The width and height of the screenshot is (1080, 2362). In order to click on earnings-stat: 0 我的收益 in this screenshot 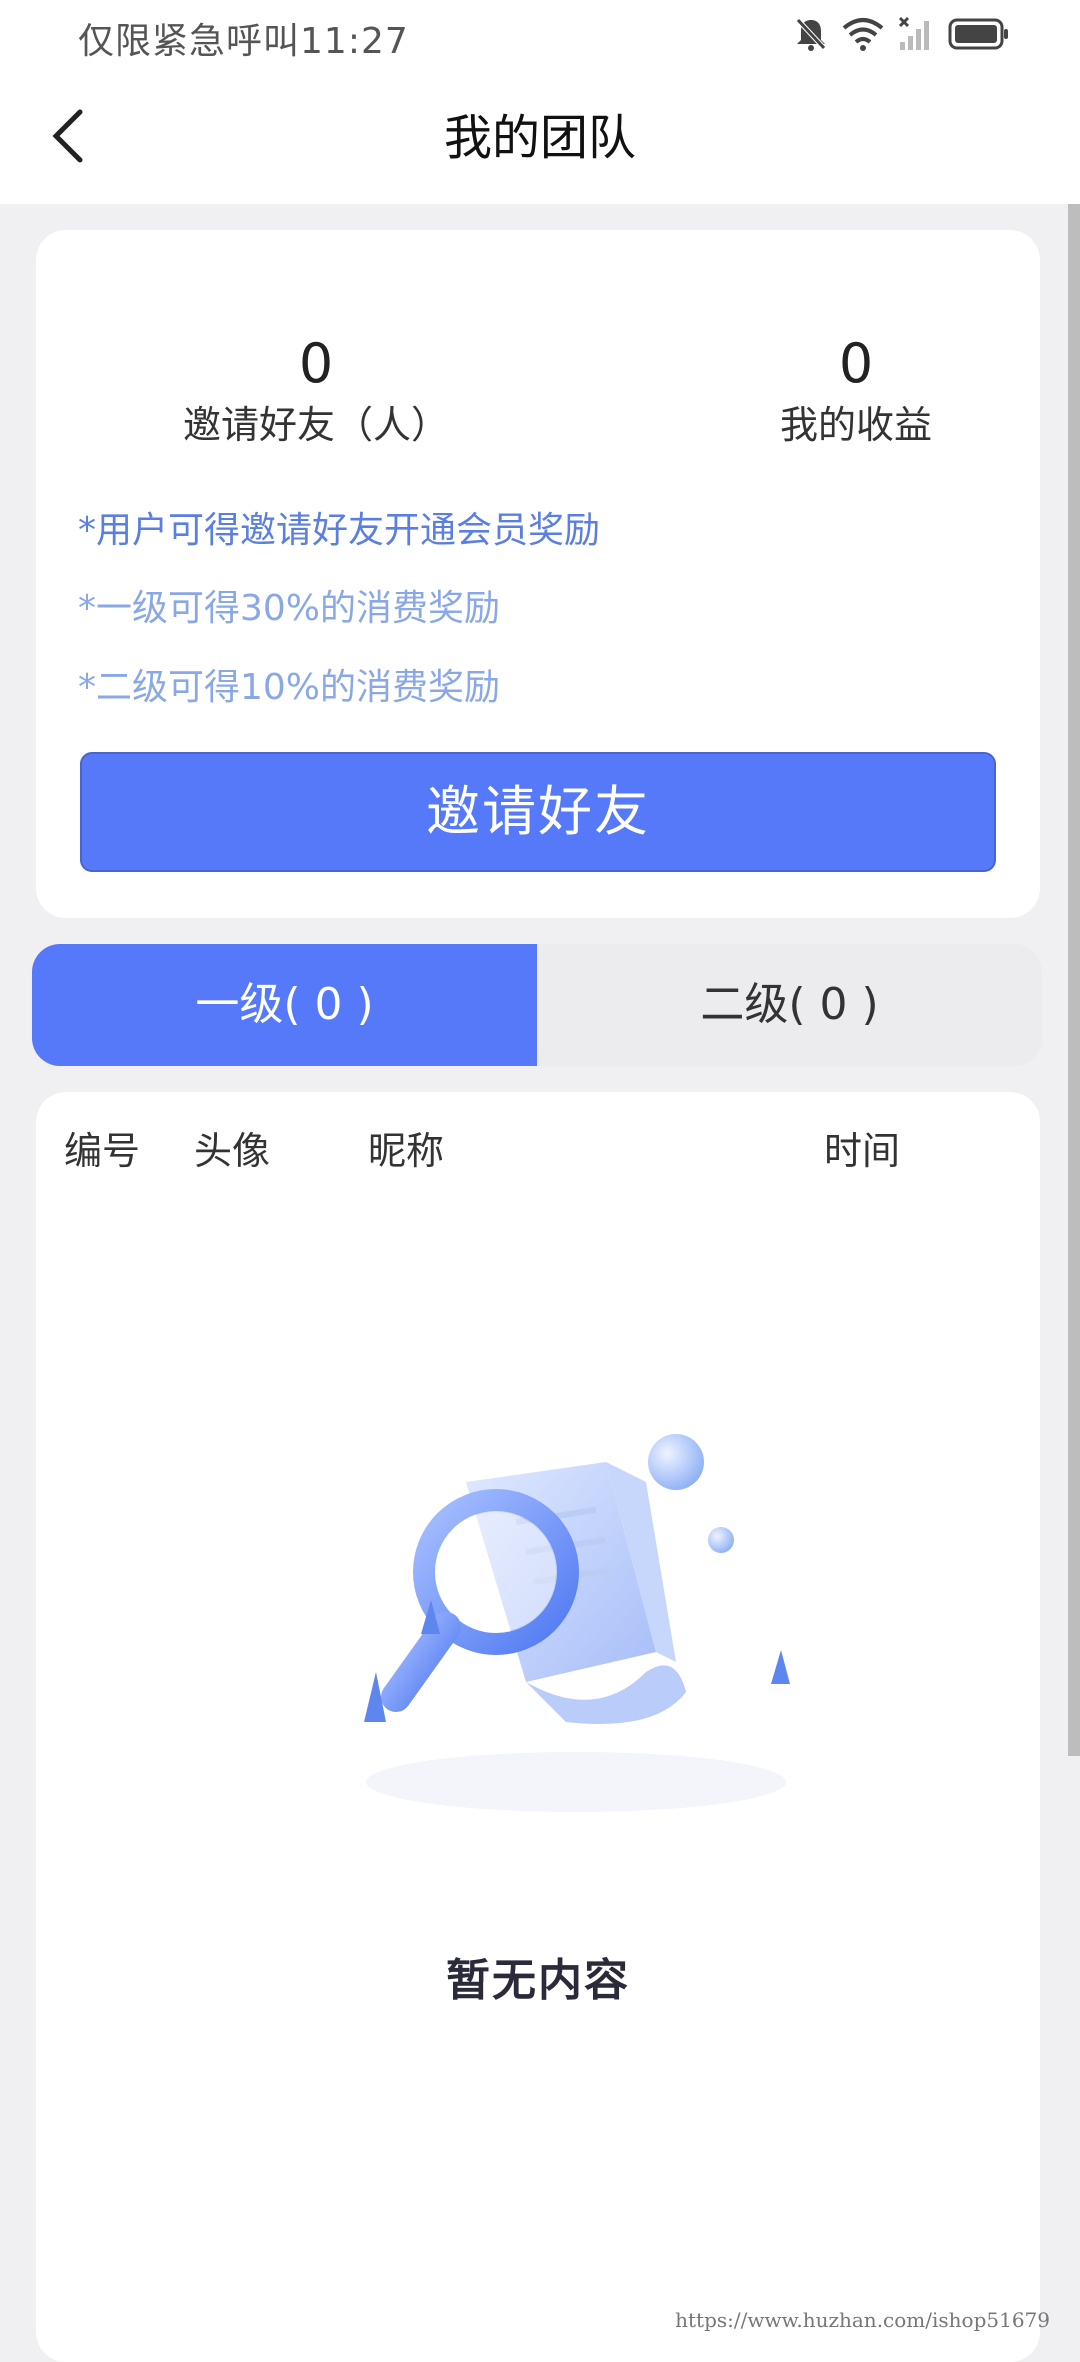, I will do `click(856, 391)`.